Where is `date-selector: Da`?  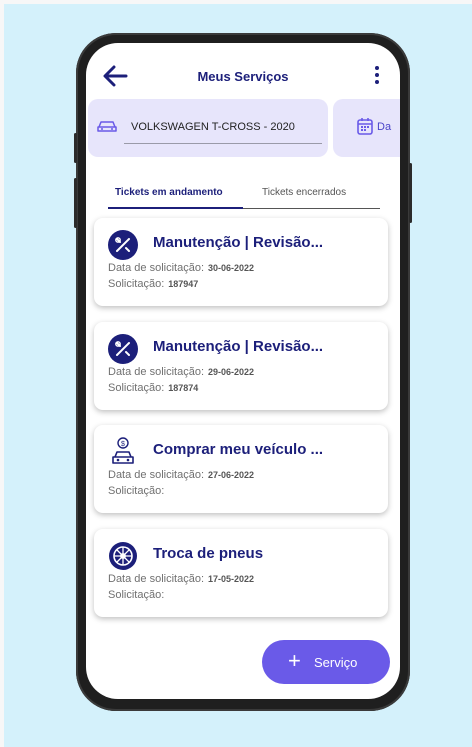
date-selector: Da is located at coordinates (366, 128).